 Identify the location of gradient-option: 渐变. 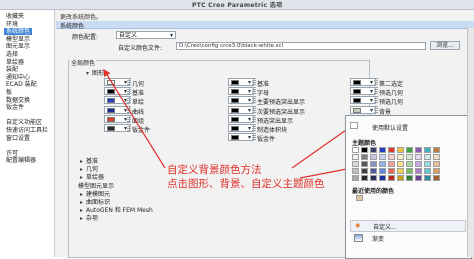
(407, 238).